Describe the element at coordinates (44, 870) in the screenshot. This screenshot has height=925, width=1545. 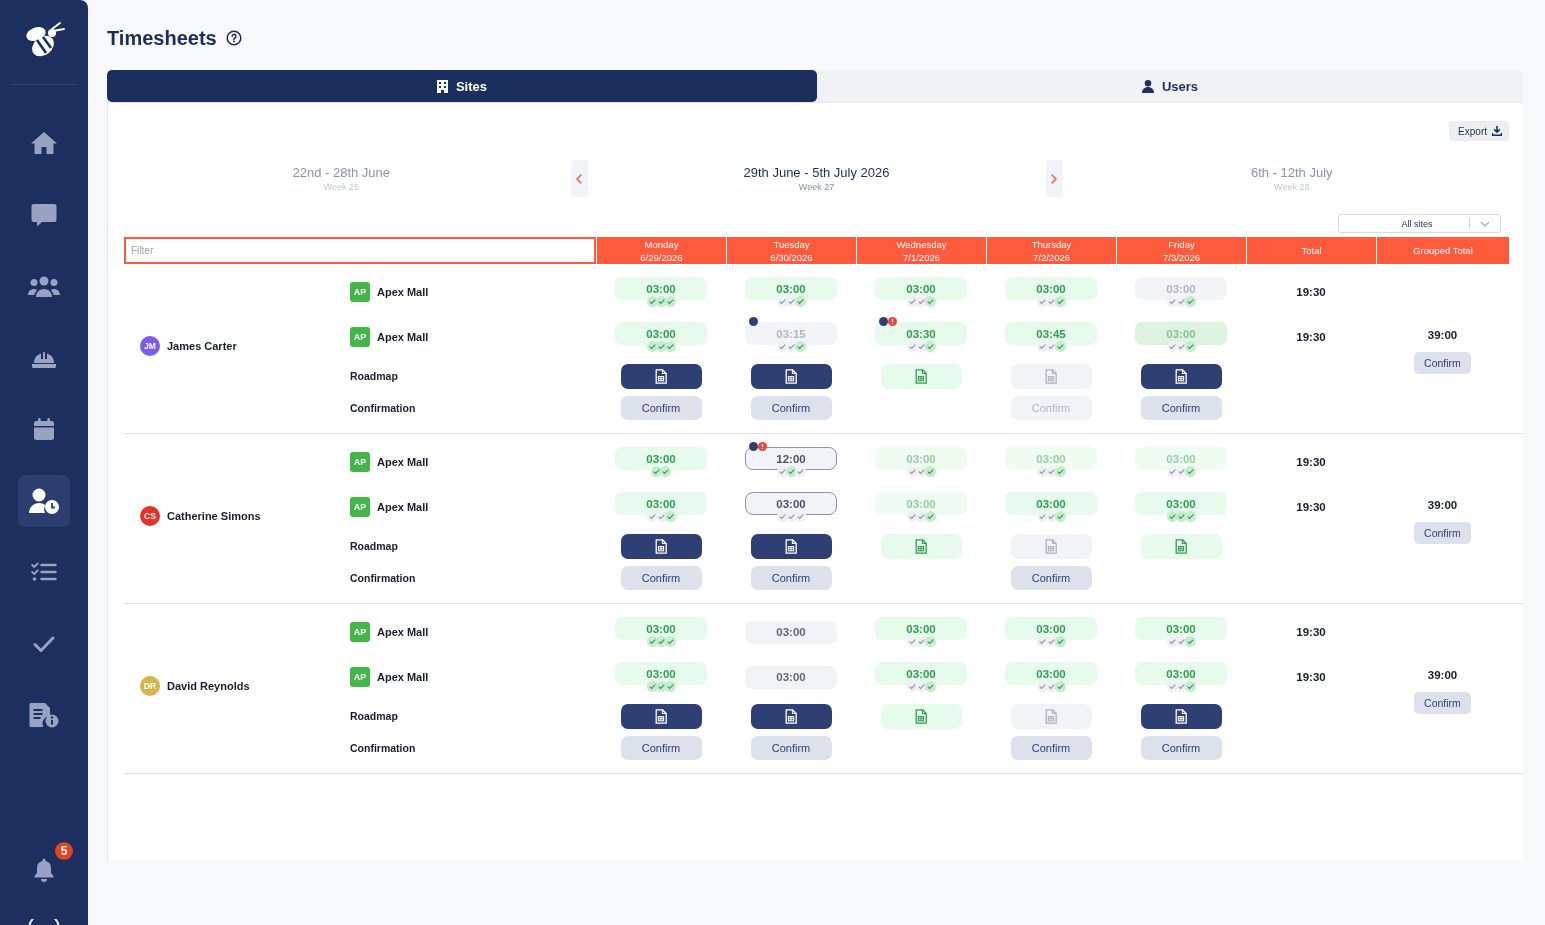
I see `bell-icon` at that location.